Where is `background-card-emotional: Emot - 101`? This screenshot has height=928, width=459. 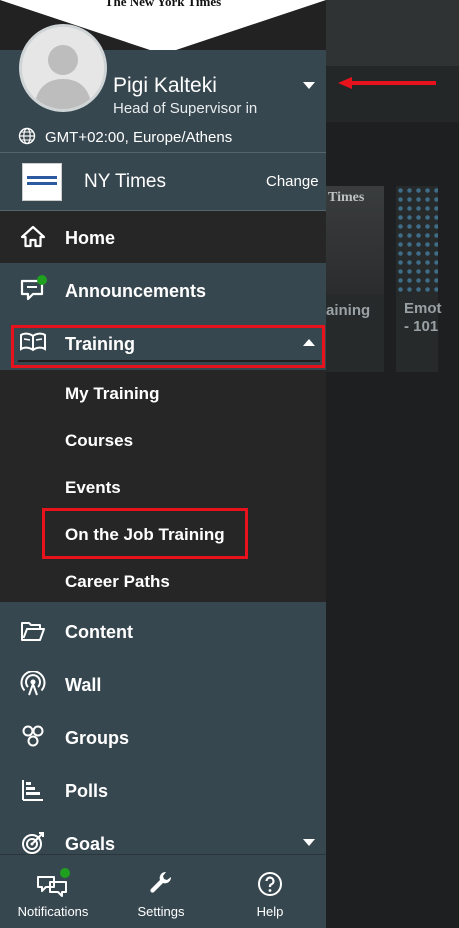
background-card-emotional: Emot - 101 is located at coordinates (419, 279).